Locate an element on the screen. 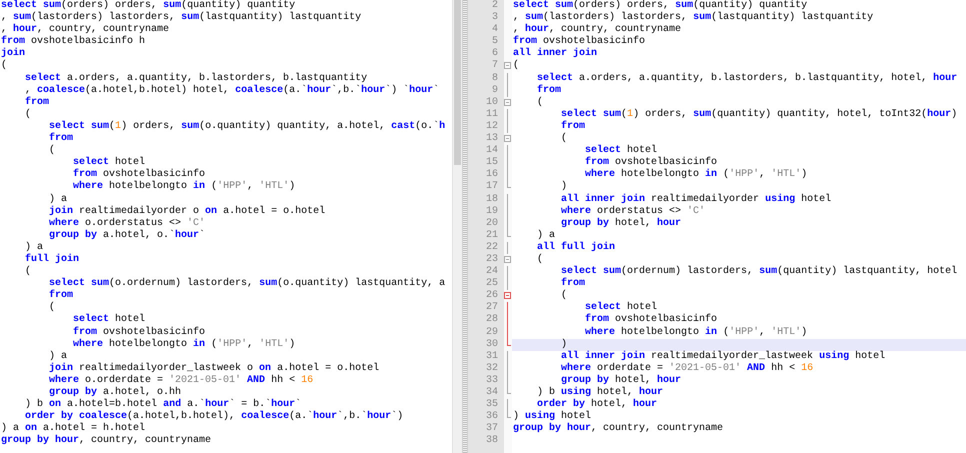 This screenshot has height=453, width=966. line-number: 26 is located at coordinates (491, 296).